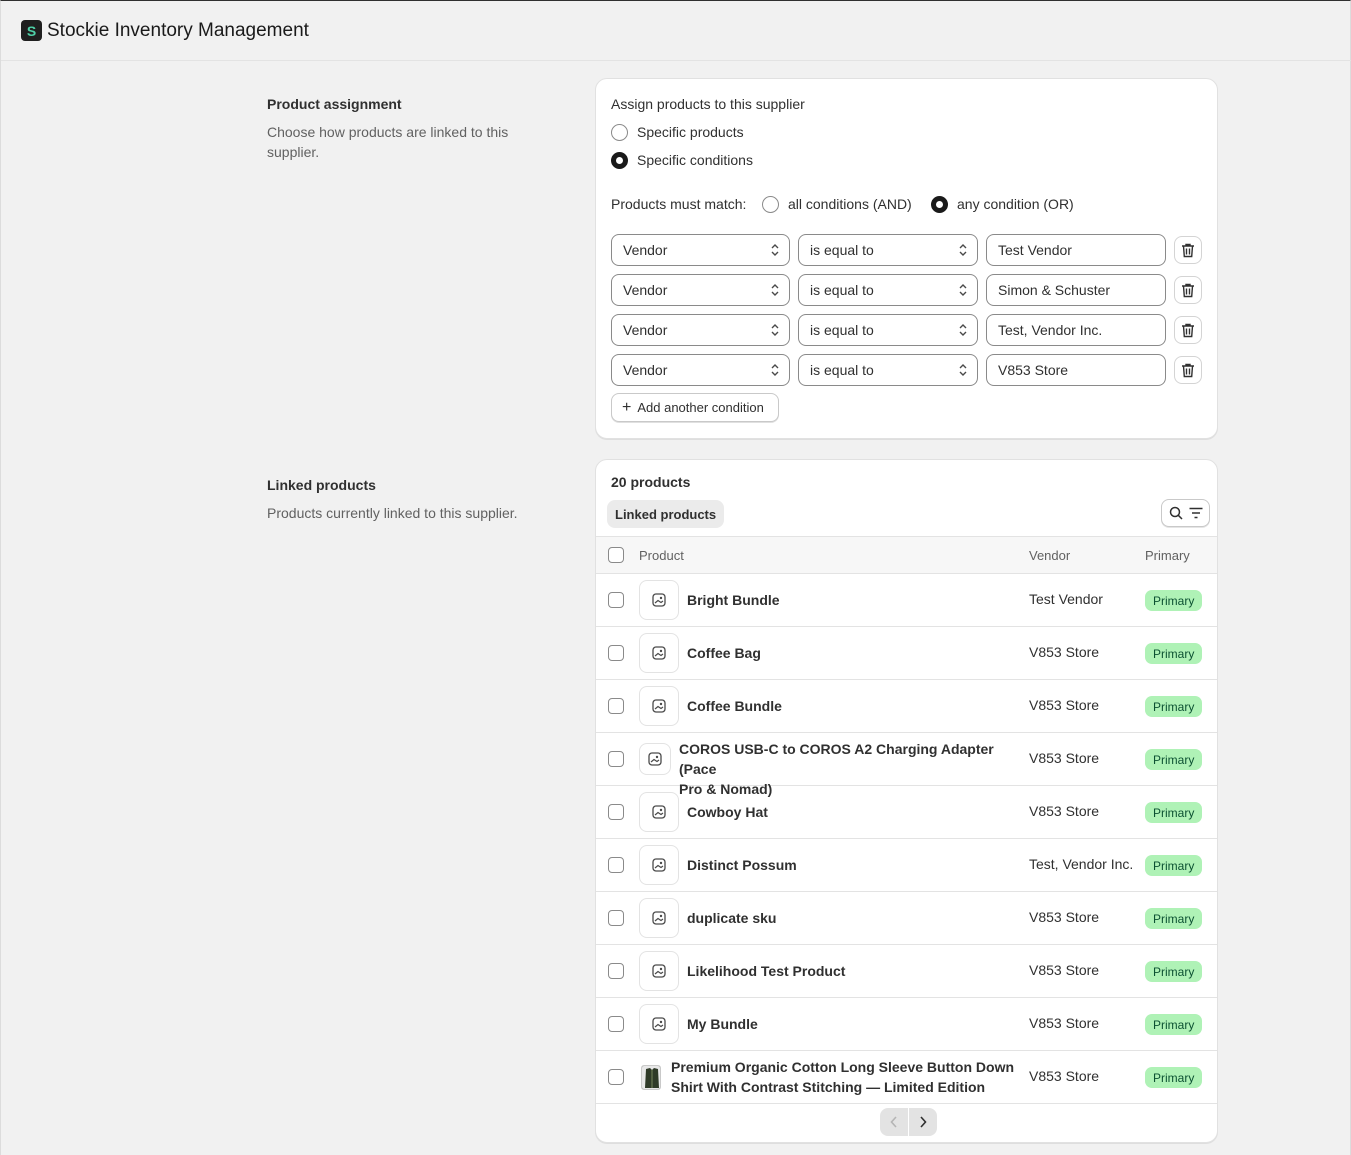 This screenshot has height=1155, width=1351. What do you see at coordinates (906, 653) in the screenshot?
I see `table-row: Coffee Bag V853 Store Primary` at bounding box center [906, 653].